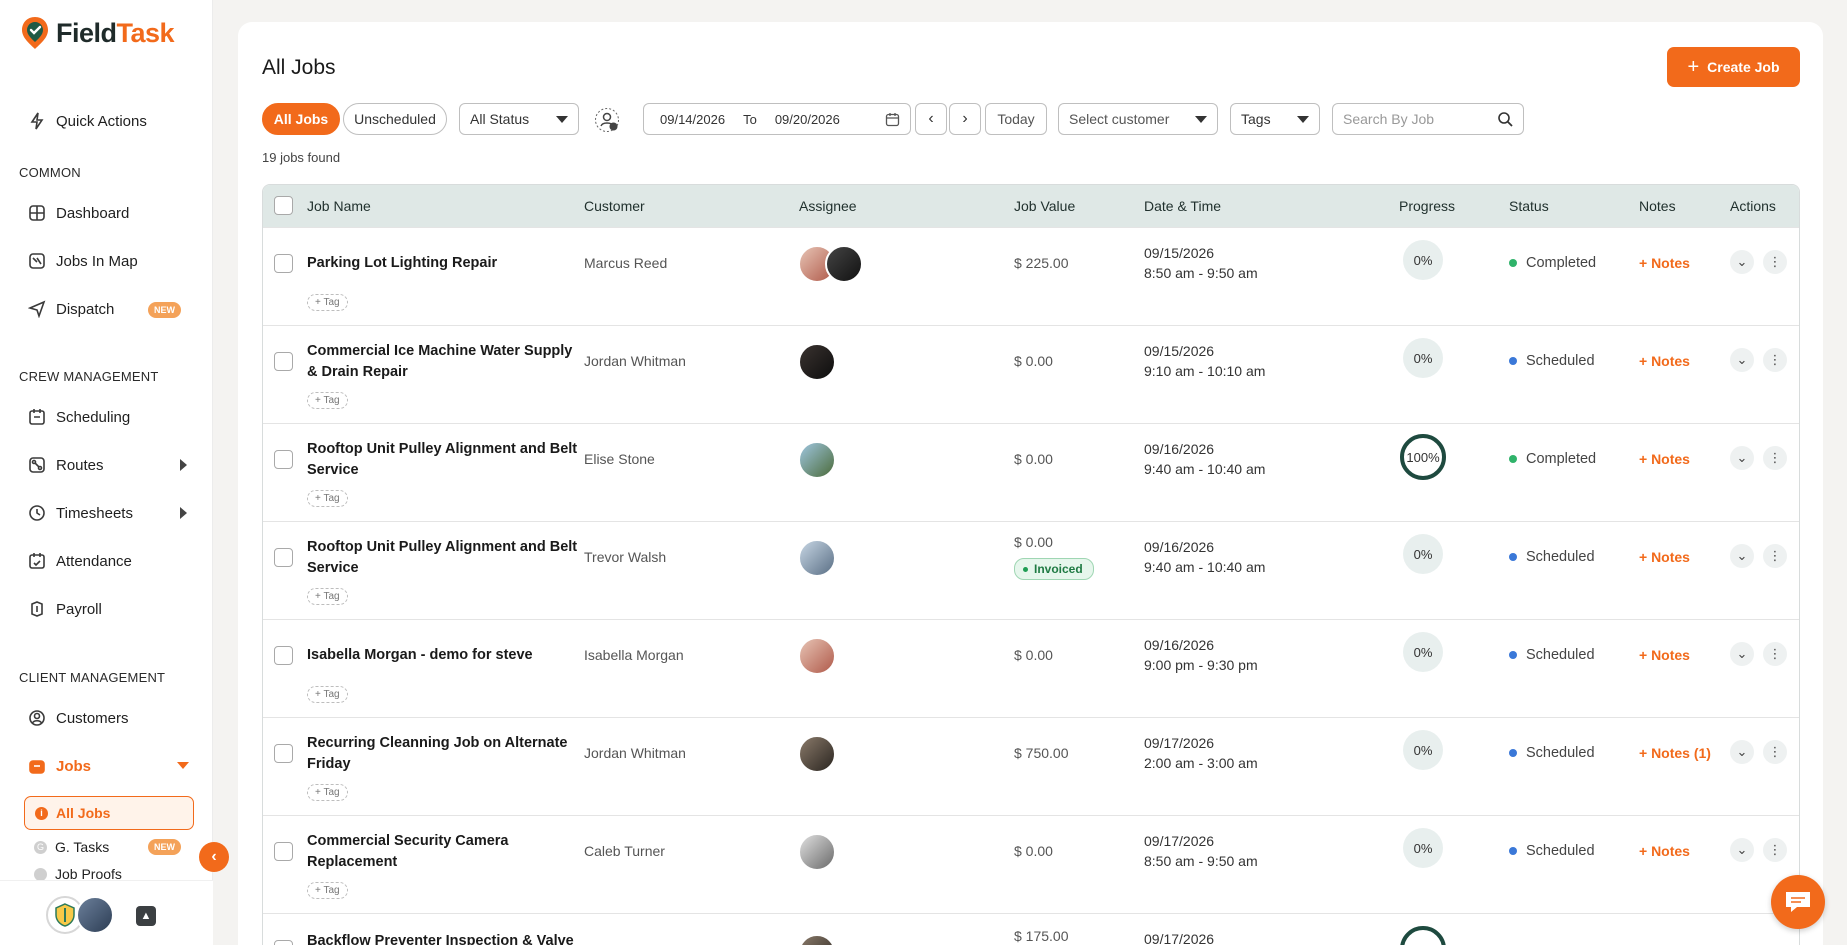 The height and width of the screenshot is (945, 1847). I want to click on column-header: Job Value, so click(1044, 206).